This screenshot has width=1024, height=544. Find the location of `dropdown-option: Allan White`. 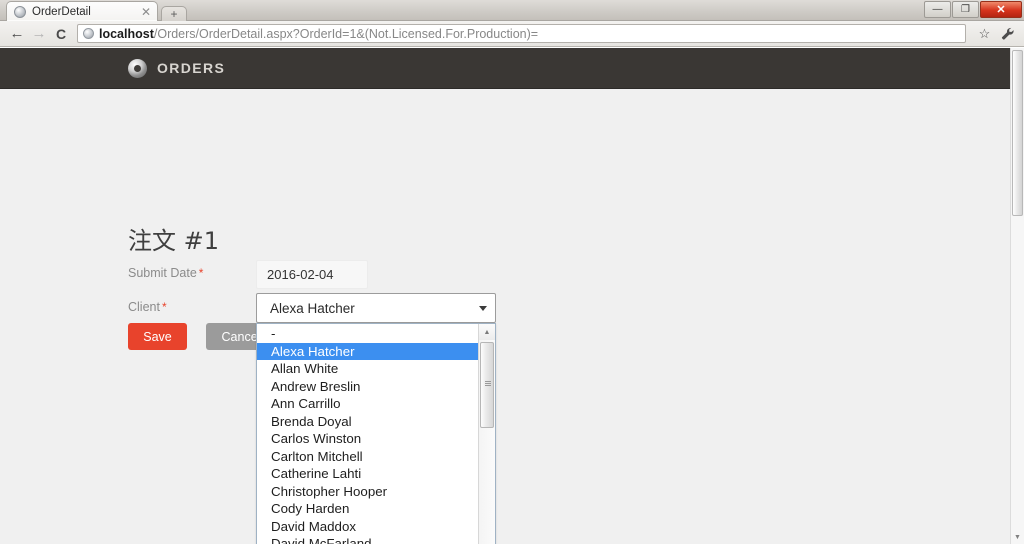

dropdown-option: Allan White is located at coordinates (367, 369).